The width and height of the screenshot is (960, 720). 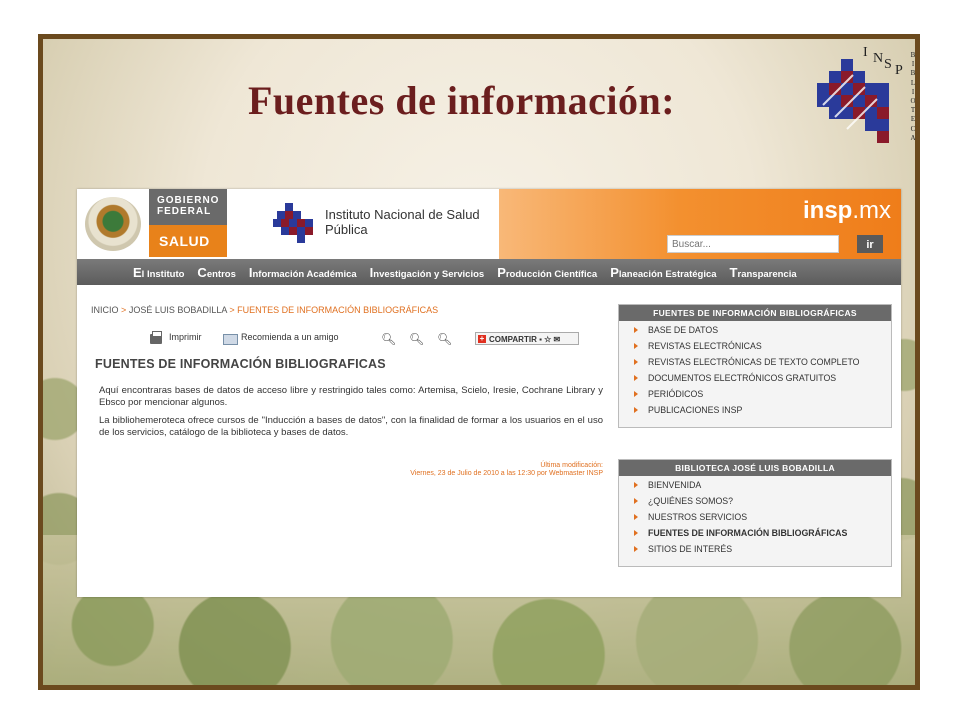 I want to click on mexico-coat-of-arms-icon, so click(x=113, y=224).